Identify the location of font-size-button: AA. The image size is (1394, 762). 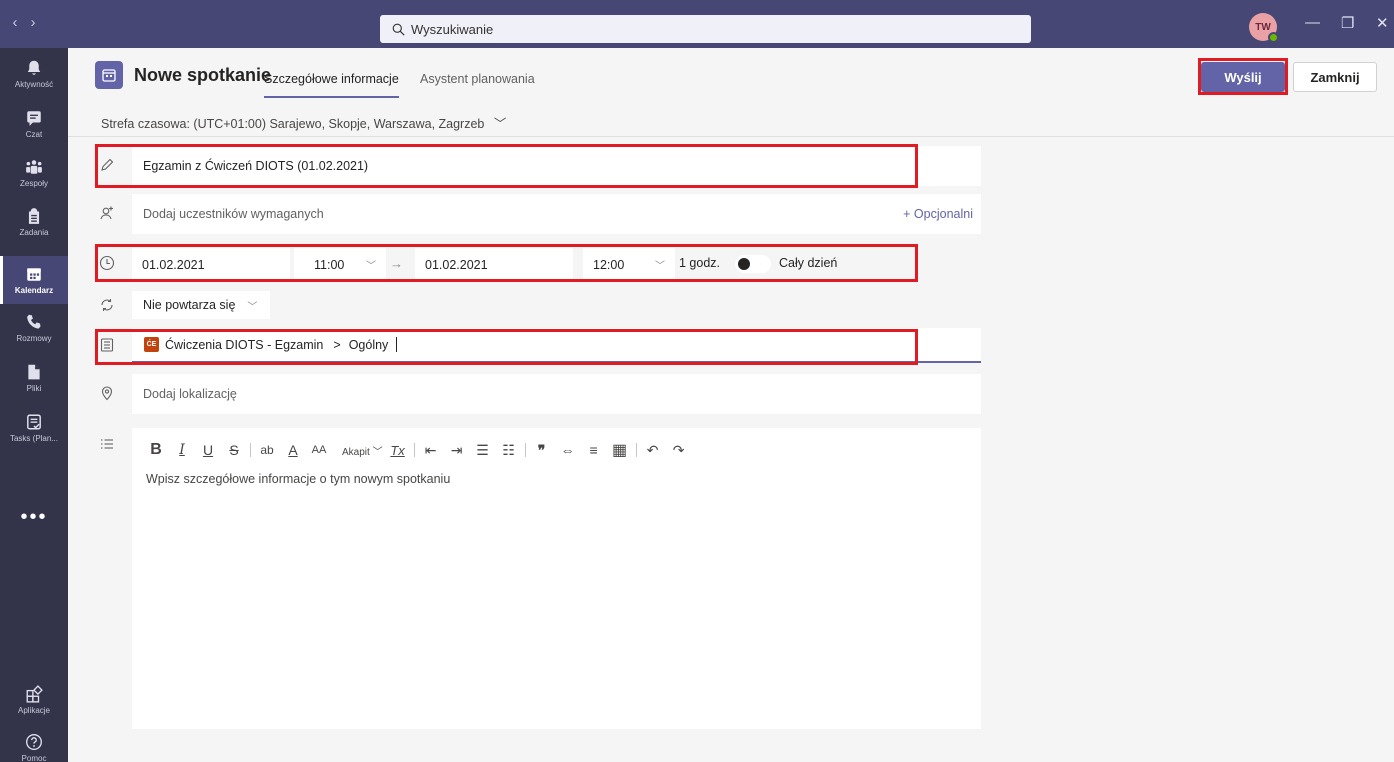
(319, 450).